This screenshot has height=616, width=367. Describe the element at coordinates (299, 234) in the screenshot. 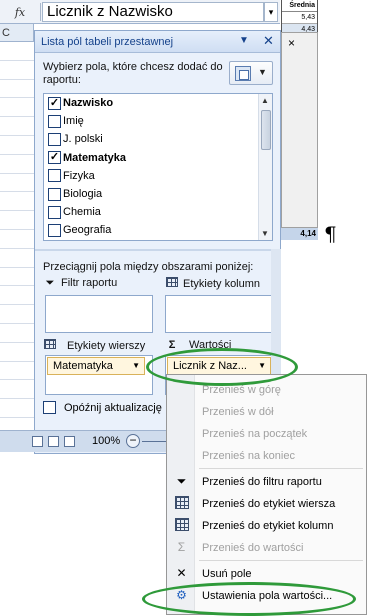

I see `table-total: 4,14` at that location.